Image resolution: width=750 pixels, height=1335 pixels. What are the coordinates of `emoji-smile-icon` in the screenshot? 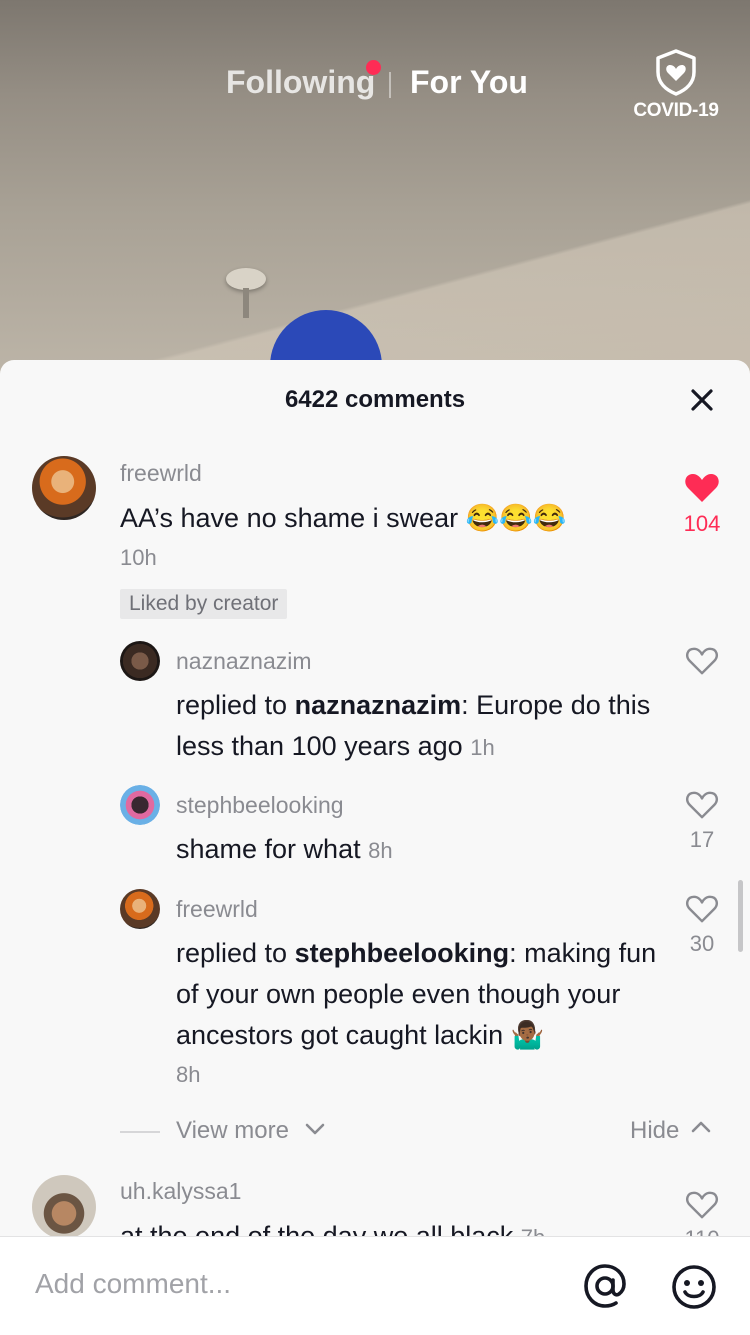 It's located at (694, 1287).